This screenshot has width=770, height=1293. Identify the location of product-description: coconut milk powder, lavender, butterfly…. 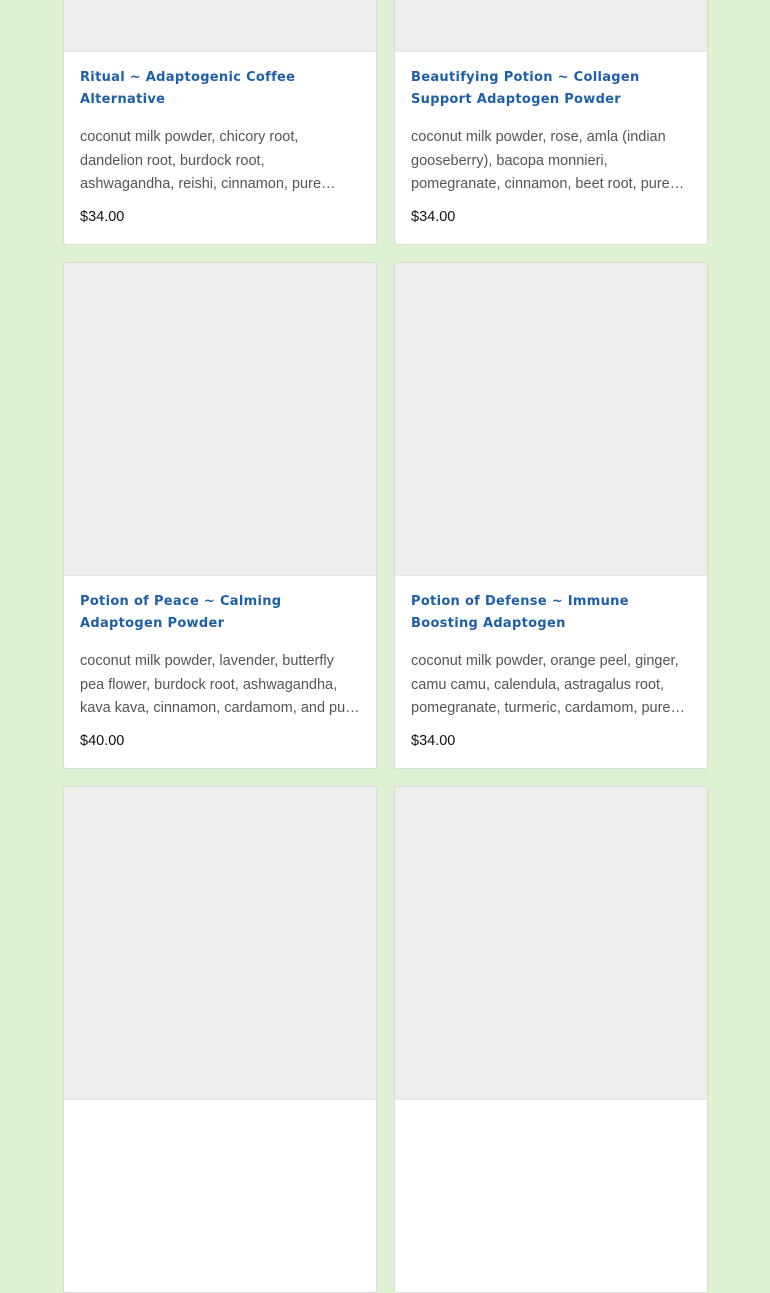
(219, 684).